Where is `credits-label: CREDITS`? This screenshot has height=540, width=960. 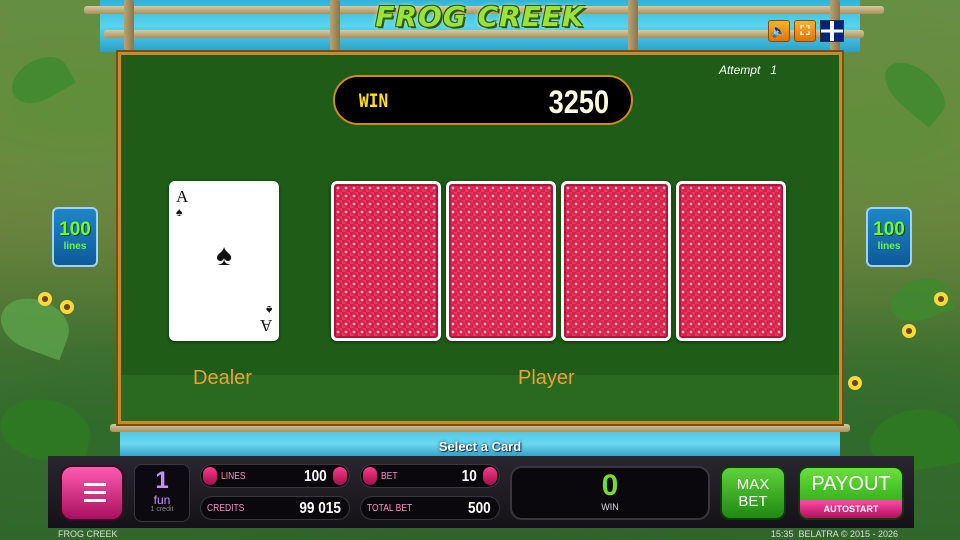
credits-label: CREDITS is located at coordinates (226, 508).